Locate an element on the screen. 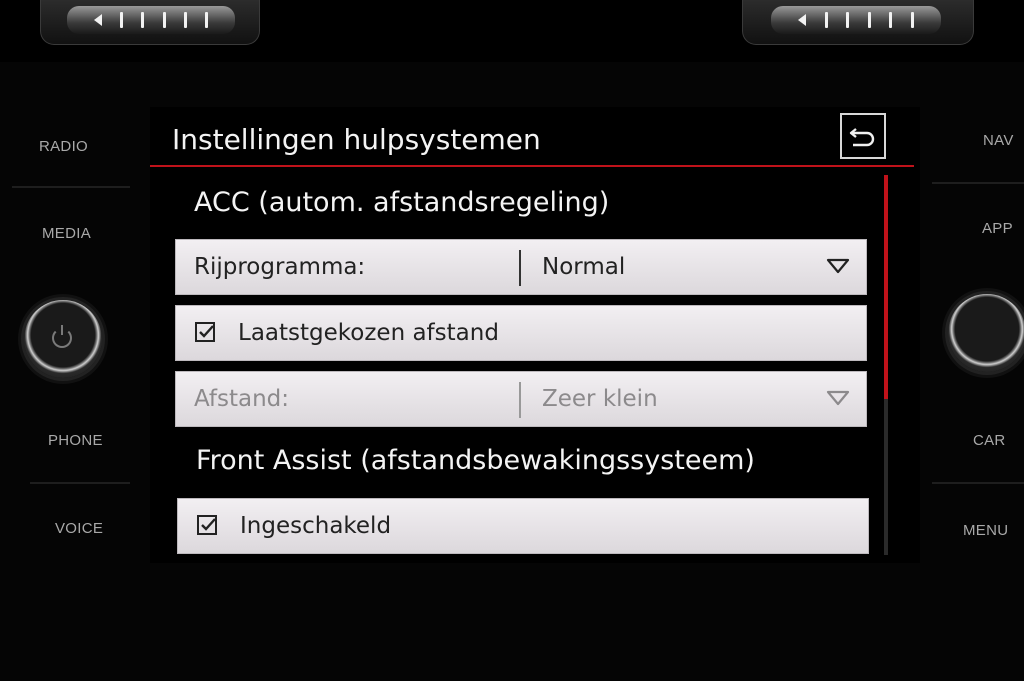 This screenshot has width=1024, height=681. distance-select: Afstand: Zeer klein is located at coordinates (521, 399).